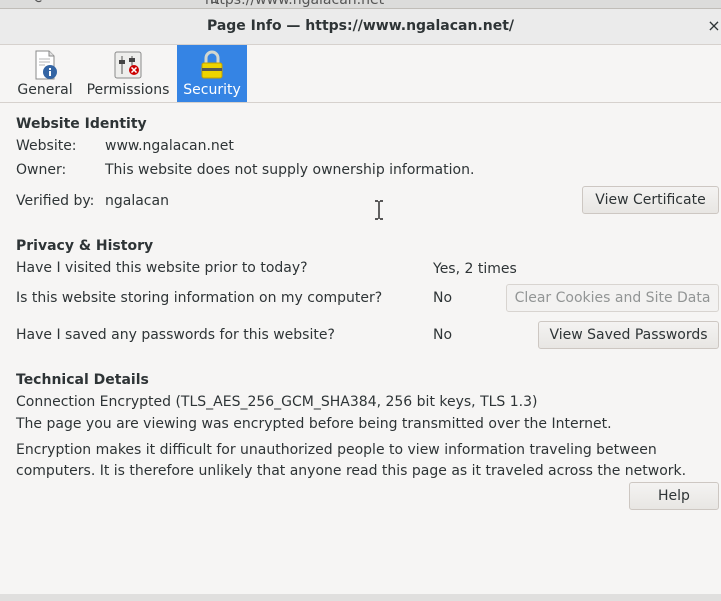 This screenshot has height=601, width=721. I want to click on info-document-icon, so click(46, 65).